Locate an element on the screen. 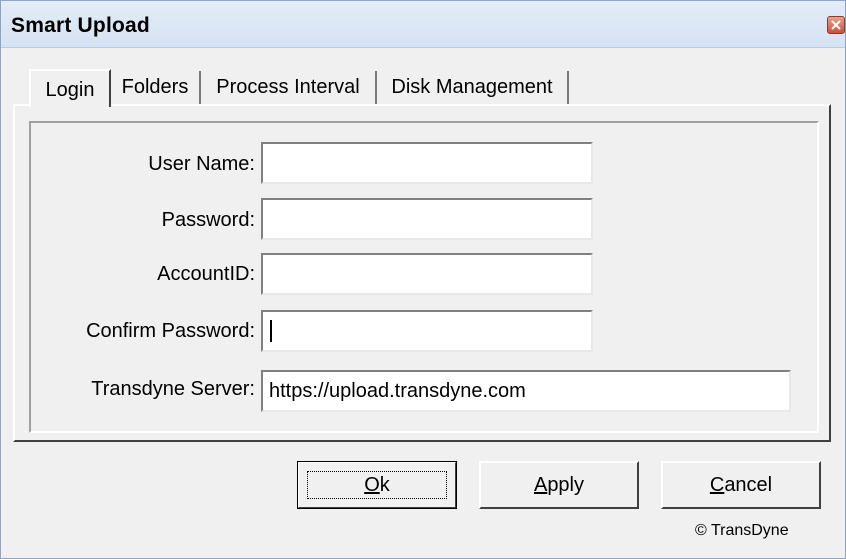  tab-label: Process Interval is located at coordinates (288, 87).